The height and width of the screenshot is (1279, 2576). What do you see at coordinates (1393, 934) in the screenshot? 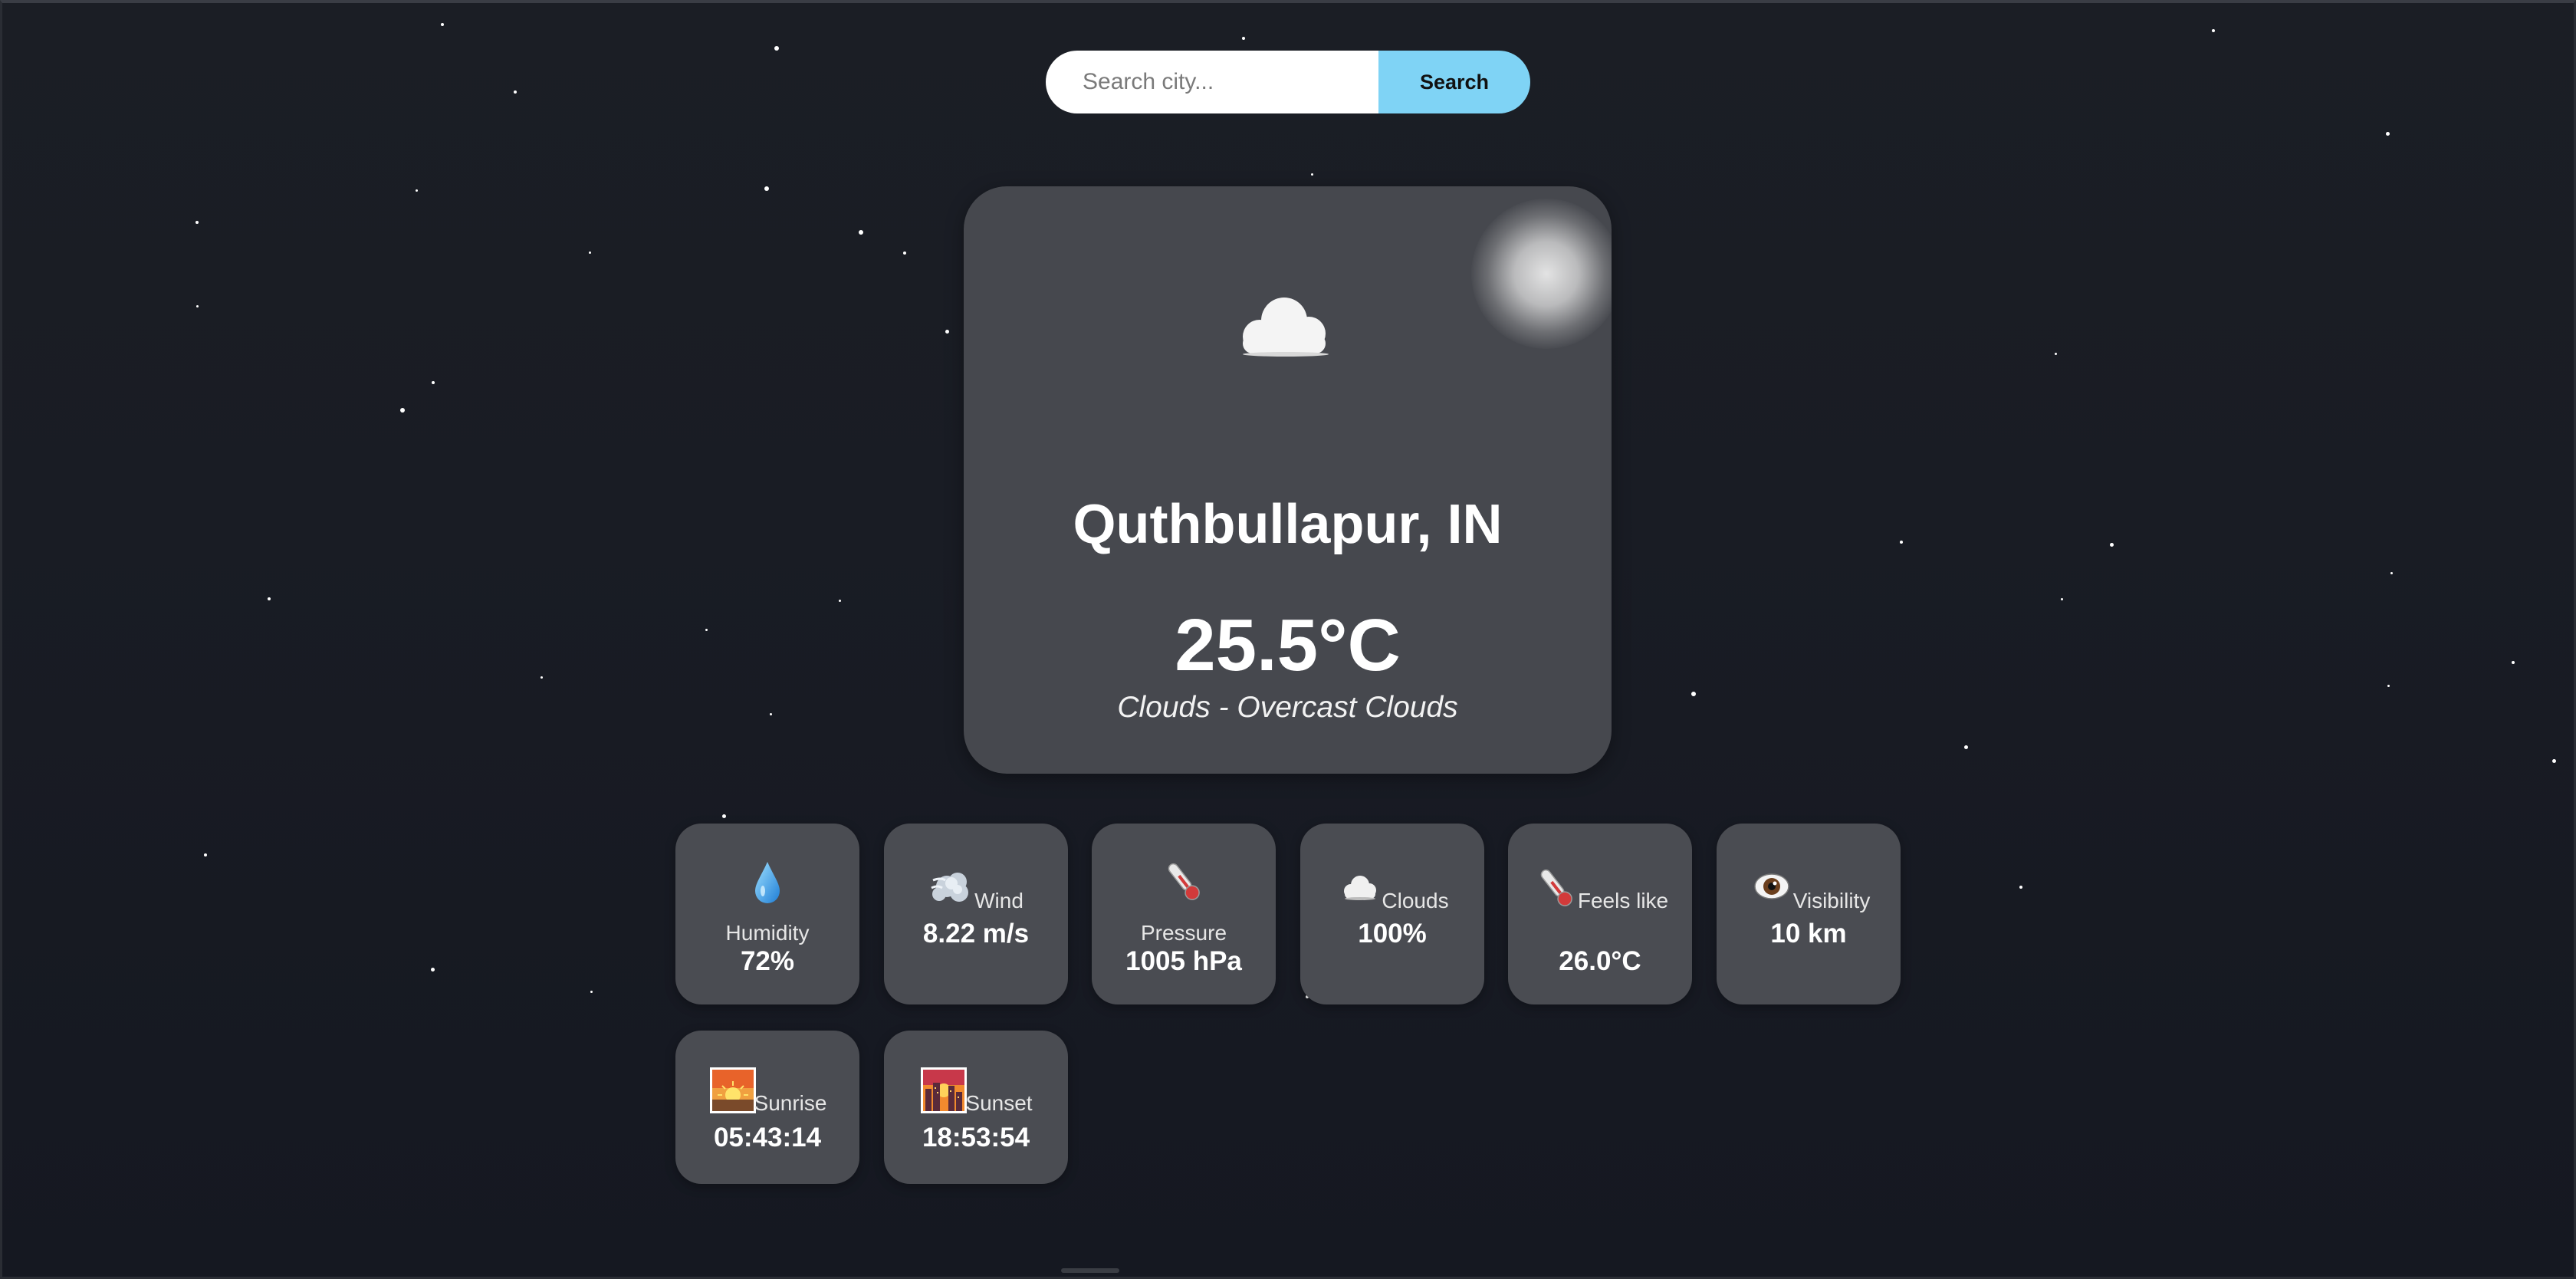
I see `clouds-value: 100%` at bounding box center [1393, 934].